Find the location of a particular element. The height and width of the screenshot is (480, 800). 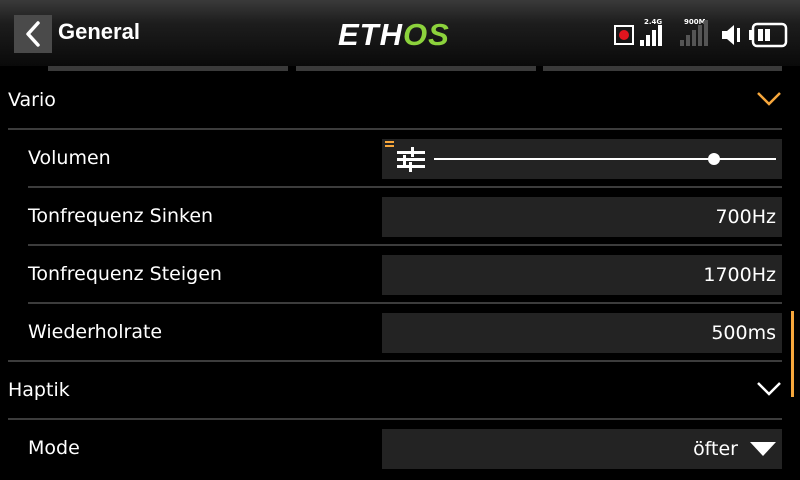

section-header-vario: Vario is located at coordinates (400, 101).